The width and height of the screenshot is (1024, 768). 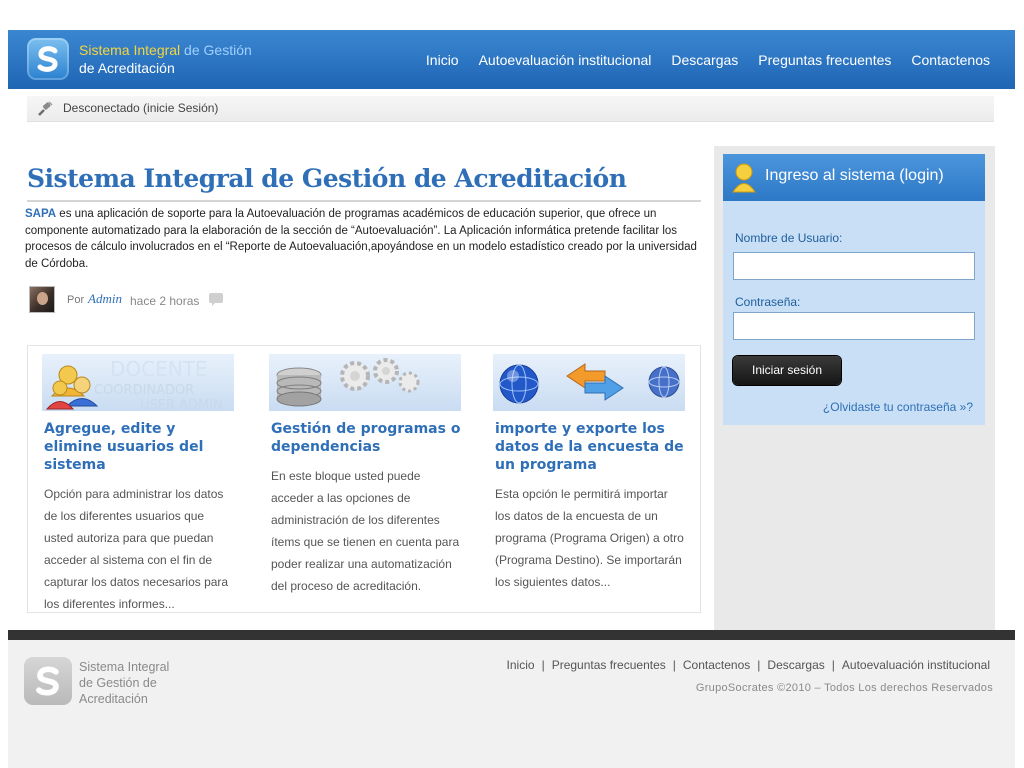 What do you see at coordinates (364, 201) in the screenshot?
I see `divider` at bounding box center [364, 201].